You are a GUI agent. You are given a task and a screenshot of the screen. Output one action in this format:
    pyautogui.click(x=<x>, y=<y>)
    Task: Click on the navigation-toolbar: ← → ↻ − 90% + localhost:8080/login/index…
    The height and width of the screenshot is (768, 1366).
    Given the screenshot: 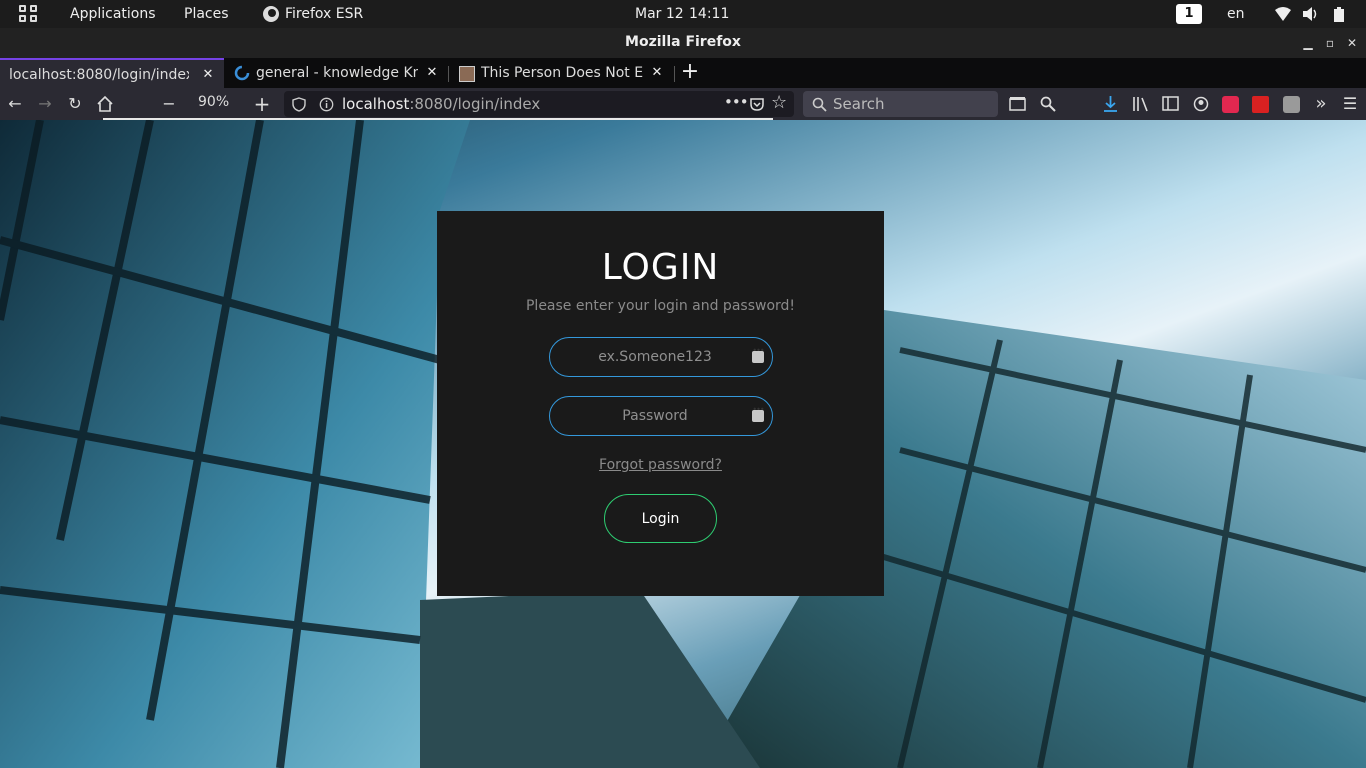 What is the action you would take?
    pyautogui.click(x=683, y=104)
    